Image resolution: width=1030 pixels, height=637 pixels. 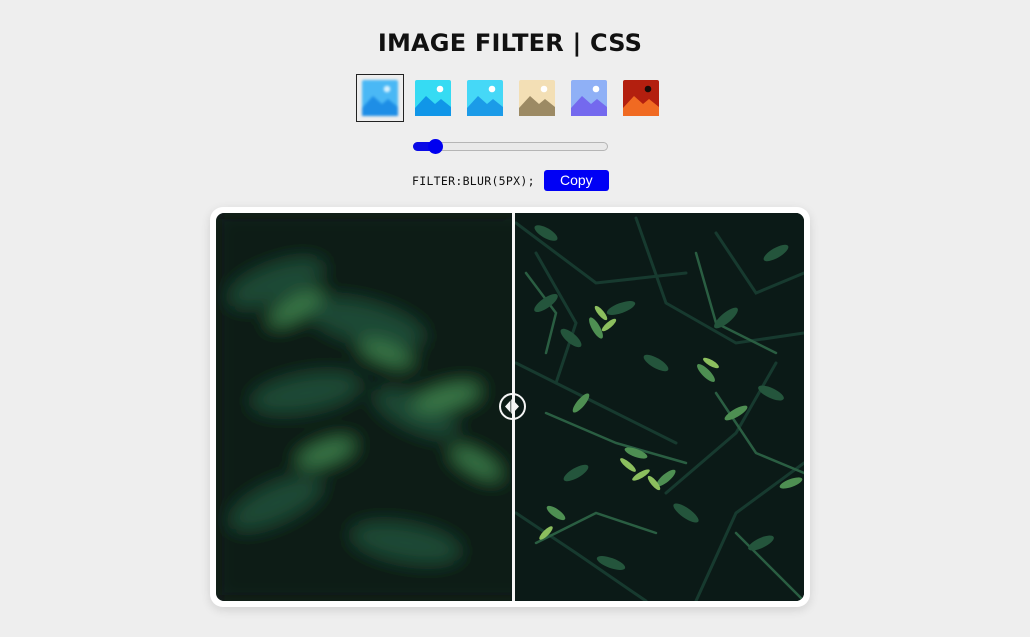 What do you see at coordinates (576, 180) in the screenshot?
I see `copy-button: Copy` at bounding box center [576, 180].